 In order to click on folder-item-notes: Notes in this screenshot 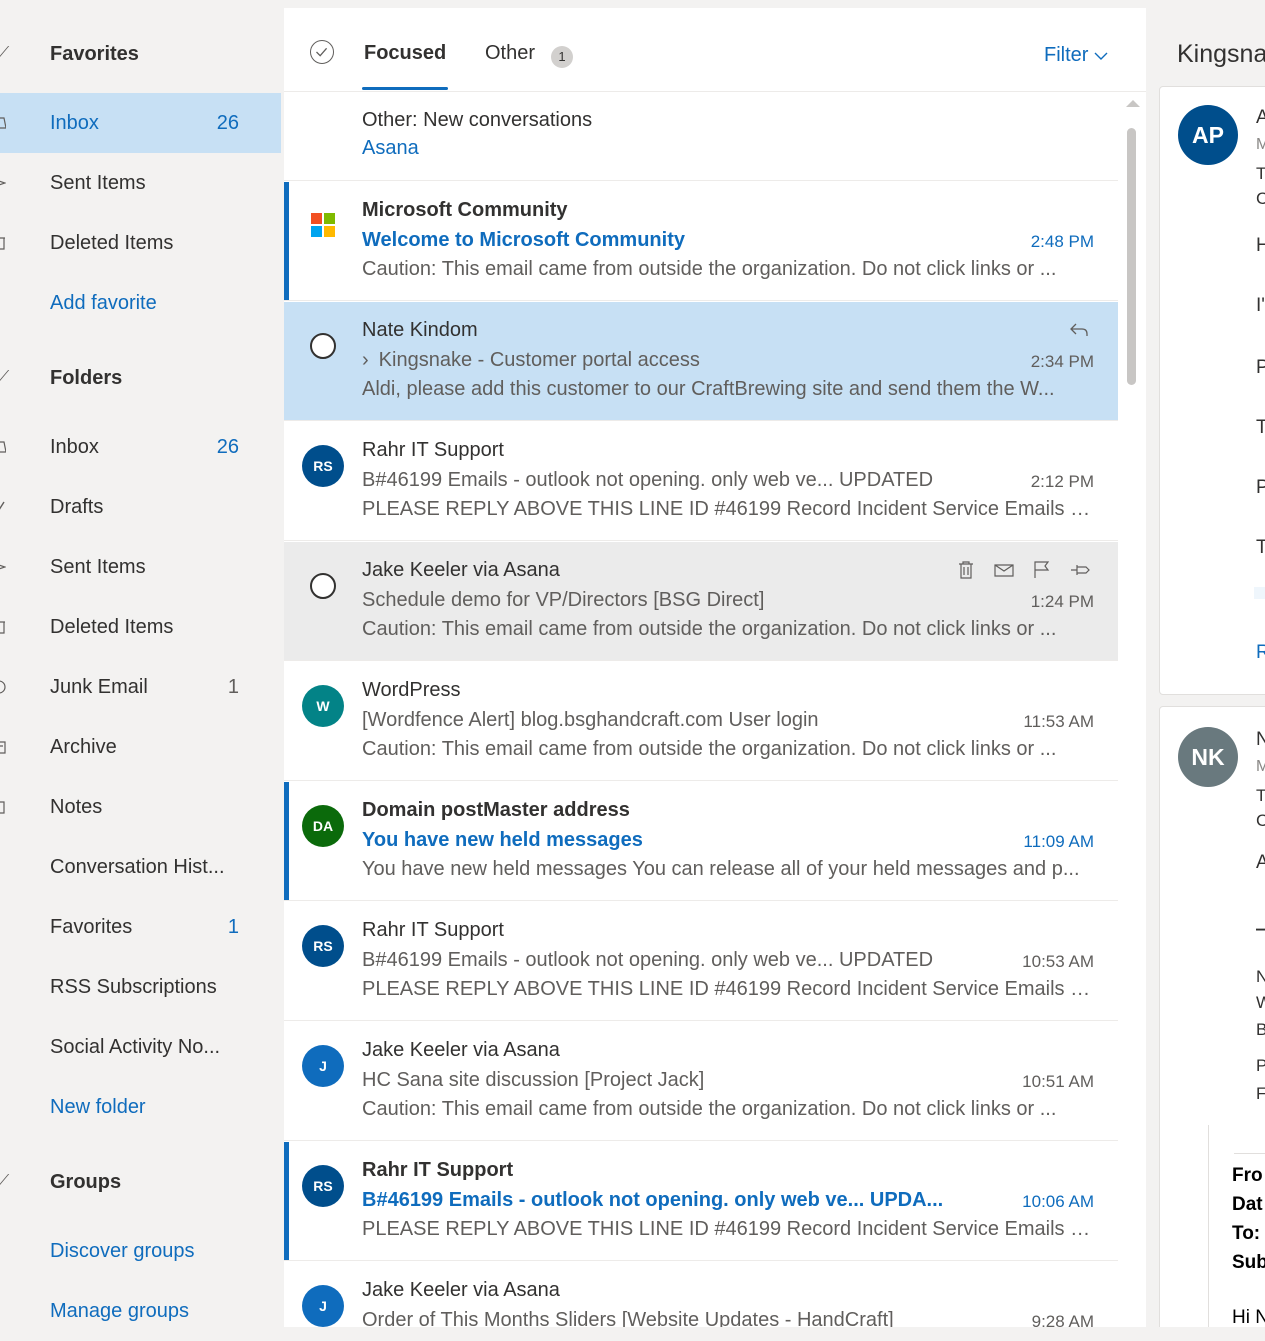, I will do `click(140, 807)`.